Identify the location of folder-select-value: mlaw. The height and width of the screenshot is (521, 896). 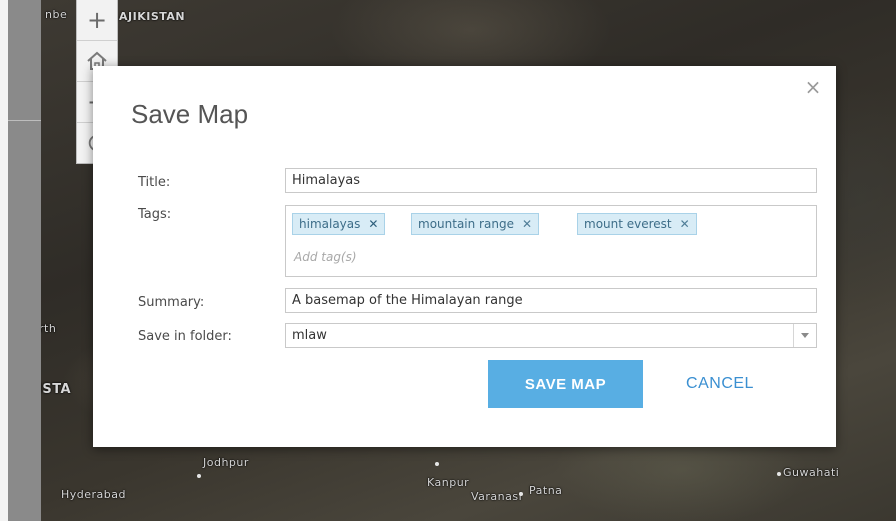
(309, 335).